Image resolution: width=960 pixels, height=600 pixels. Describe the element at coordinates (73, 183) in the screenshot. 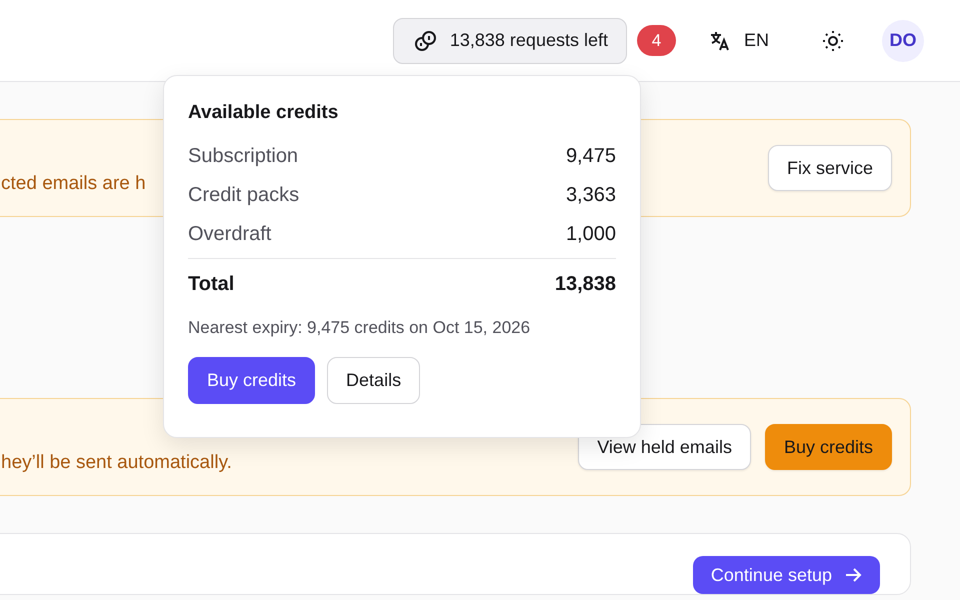

I see `alert-text: cted emails are h` at that location.